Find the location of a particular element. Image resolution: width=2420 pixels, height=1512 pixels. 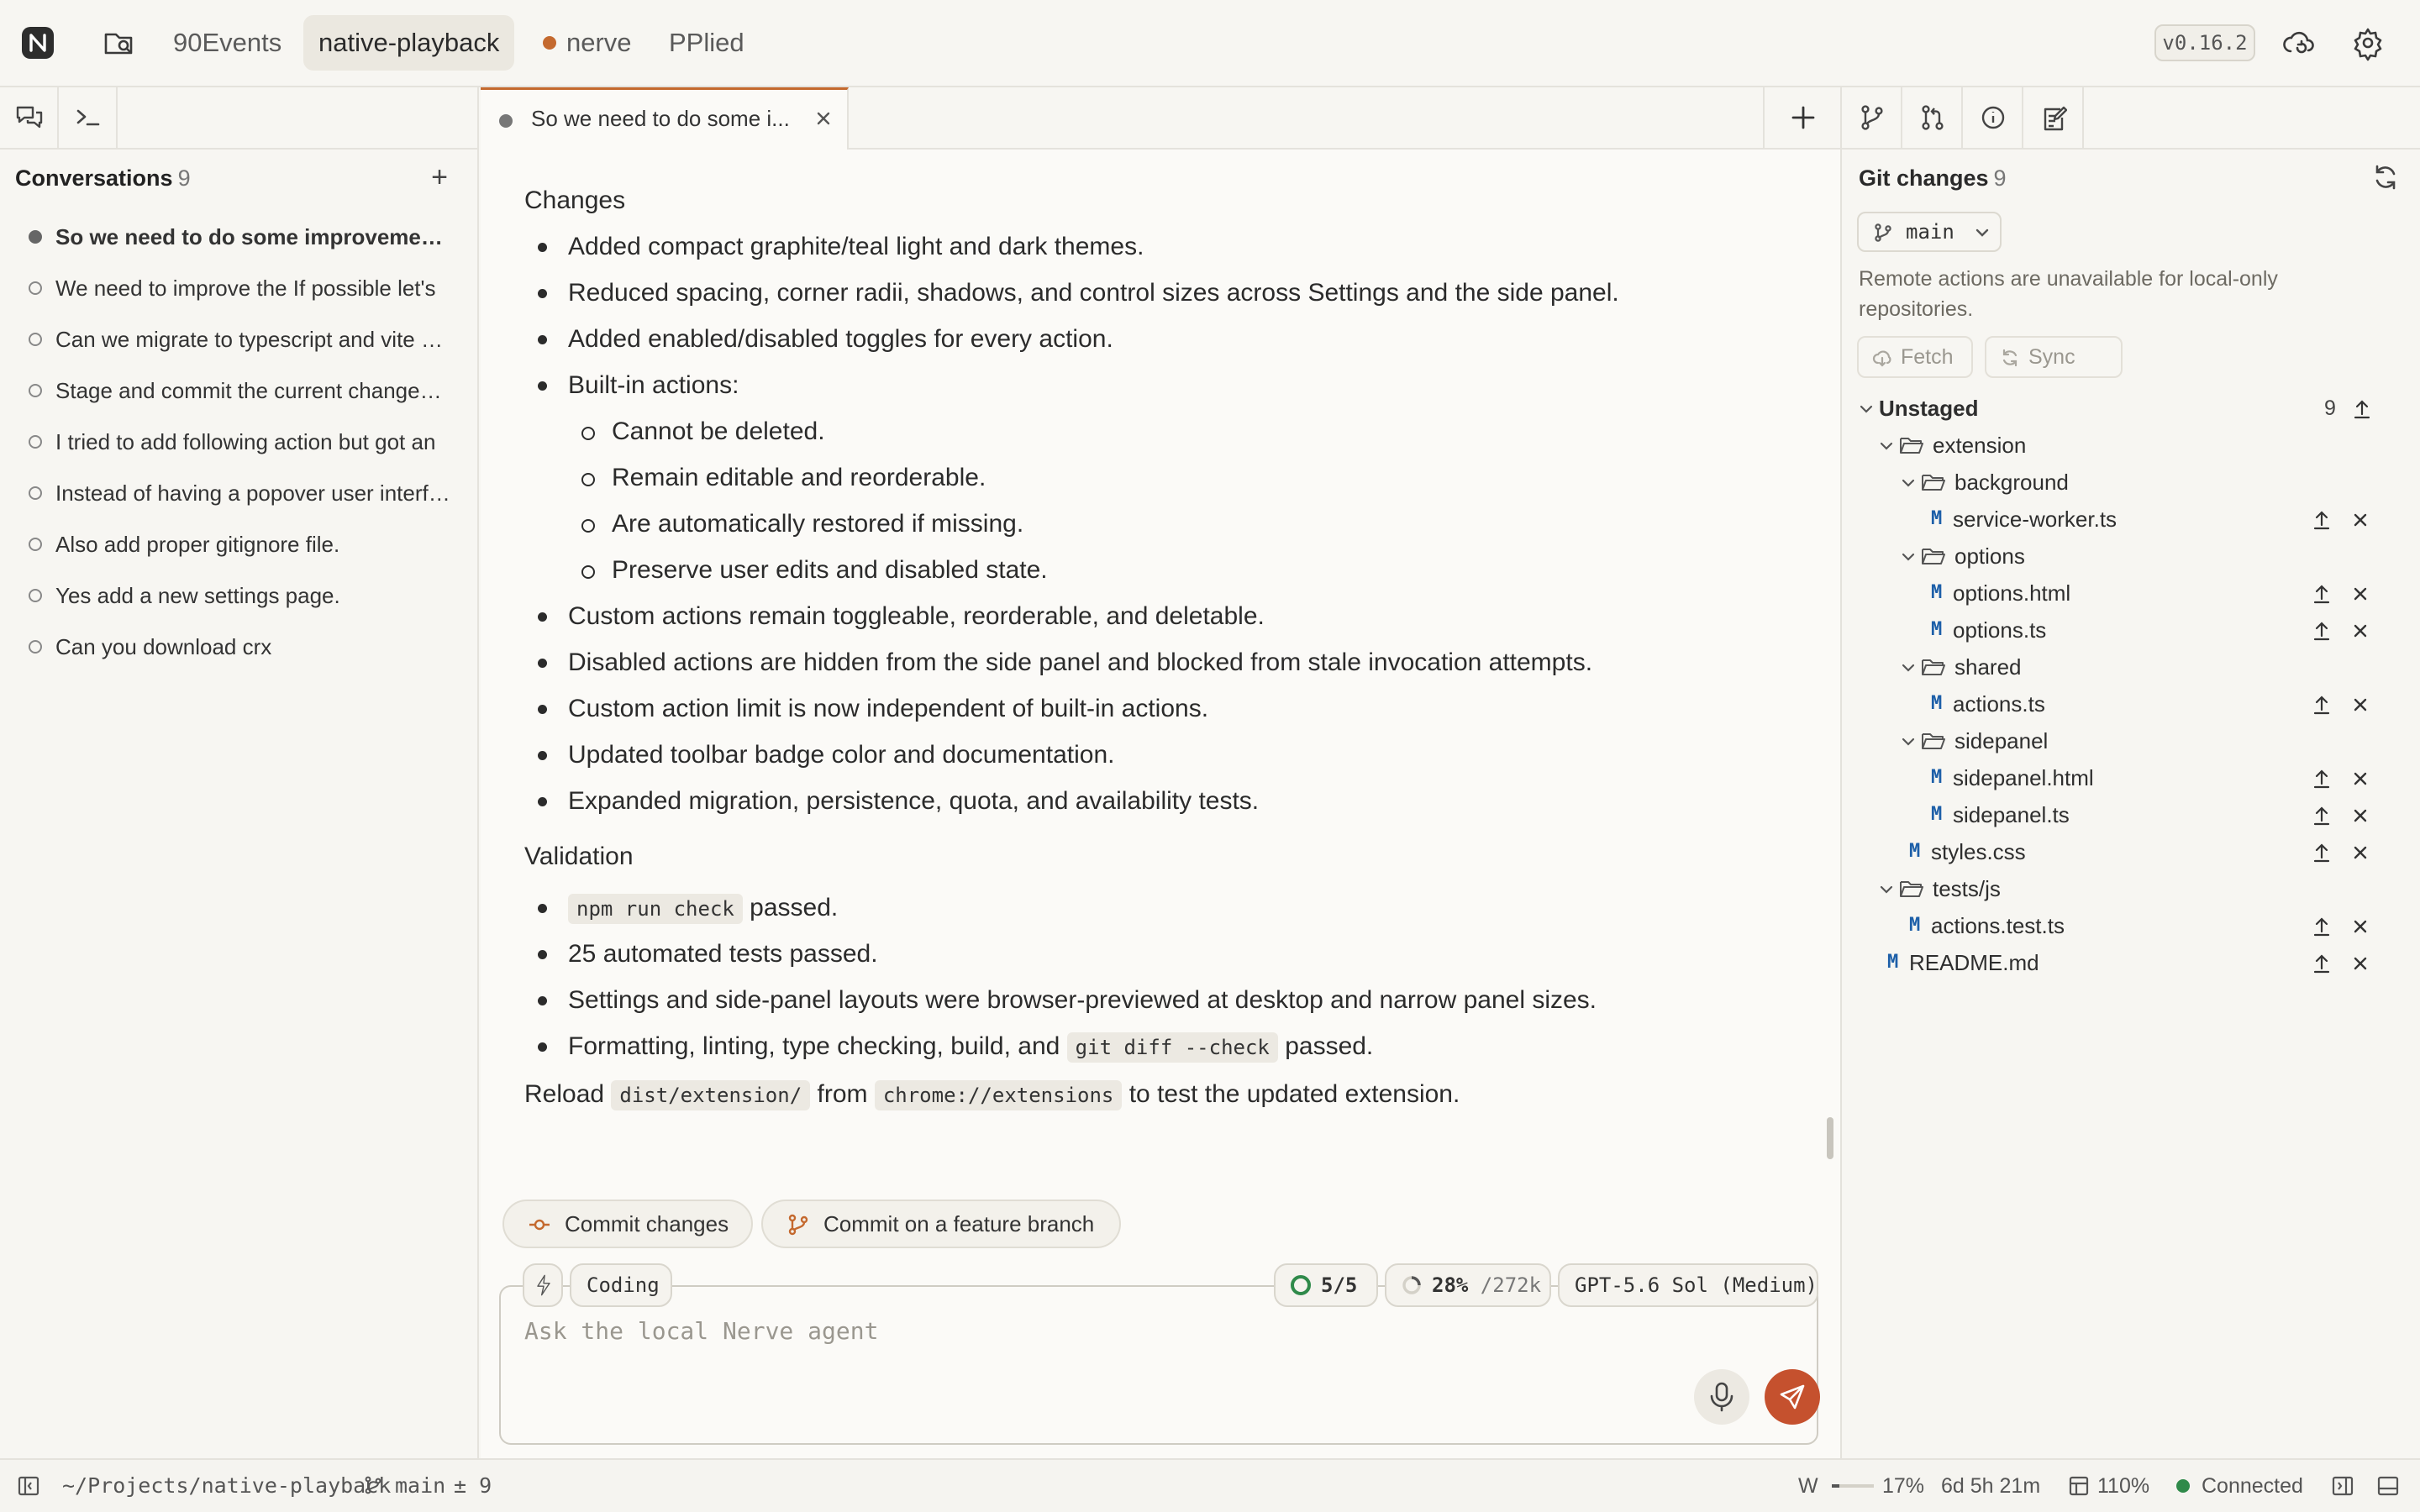

app-logo-icon is located at coordinates (38, 43).